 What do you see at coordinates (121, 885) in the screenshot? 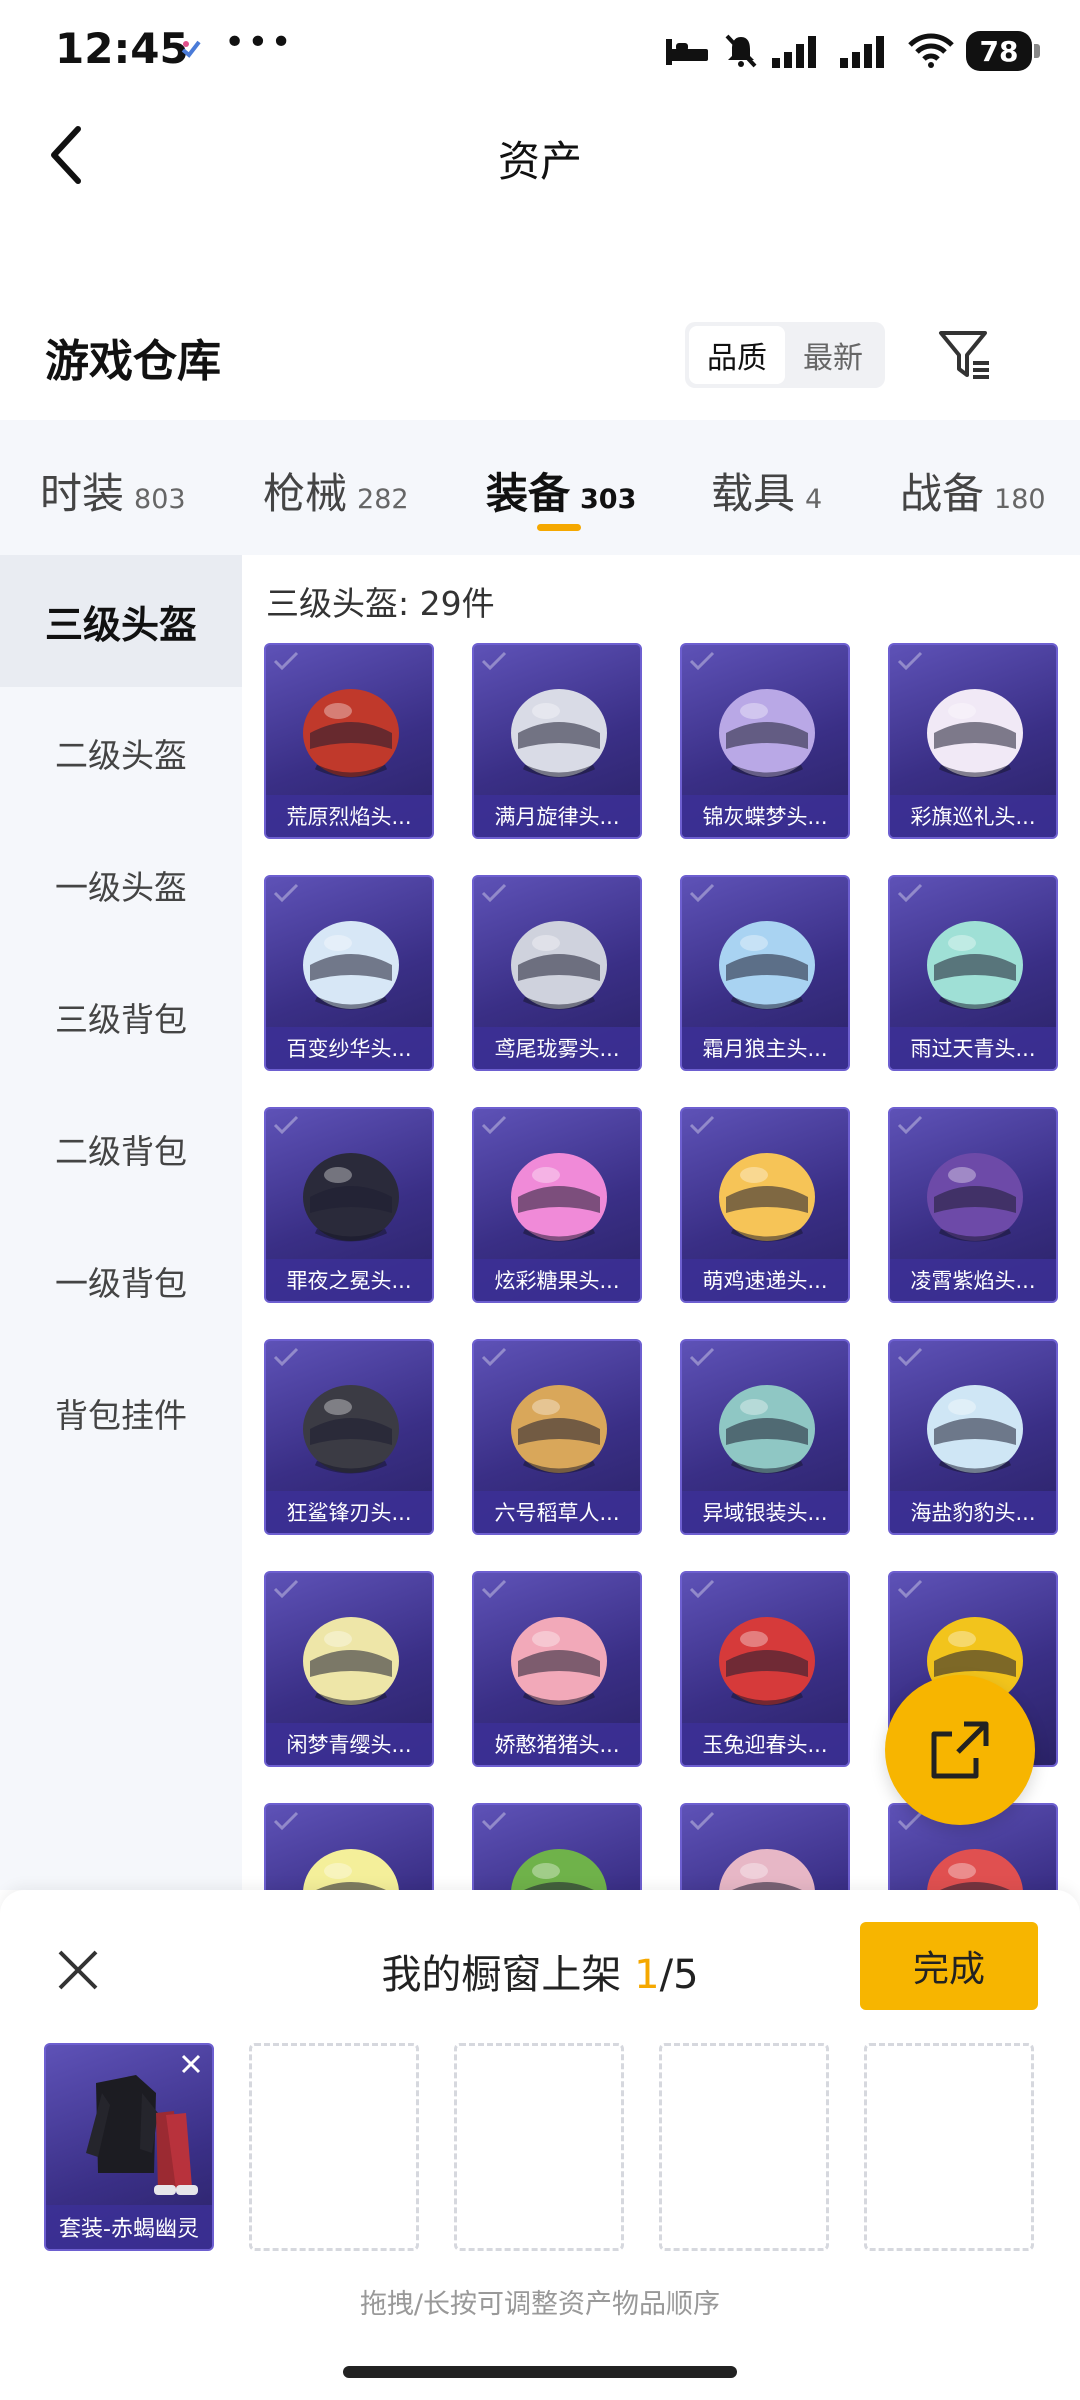
I see `sidebar-item-level1-helmet: 一级头盔` at bounding box center [121, 885].